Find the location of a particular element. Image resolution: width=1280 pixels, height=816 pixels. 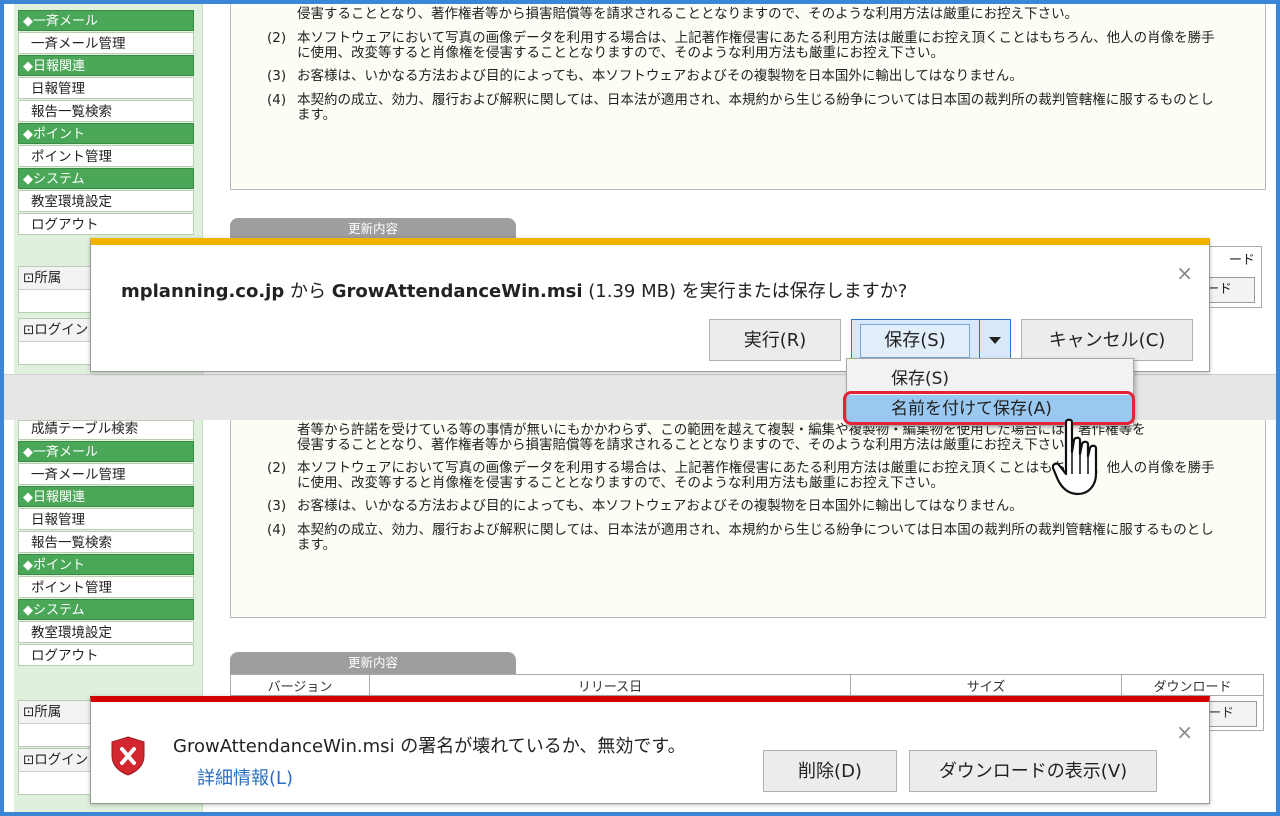

download-host: mplanning.co.jp is located at coordinates (203, 291).